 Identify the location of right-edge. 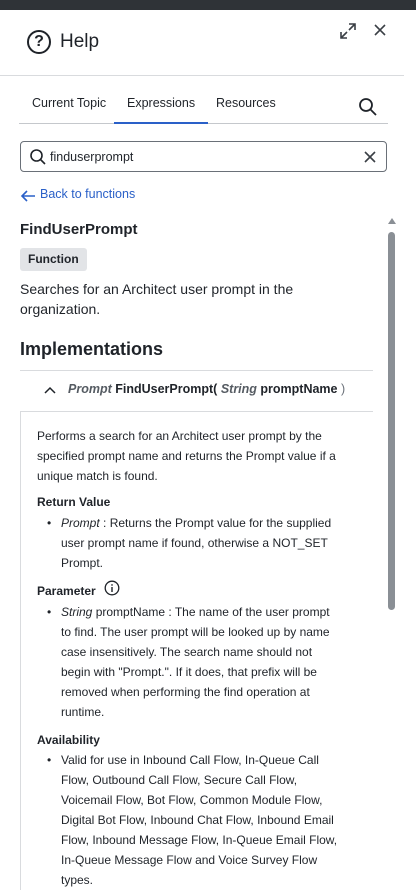
(410, 450).